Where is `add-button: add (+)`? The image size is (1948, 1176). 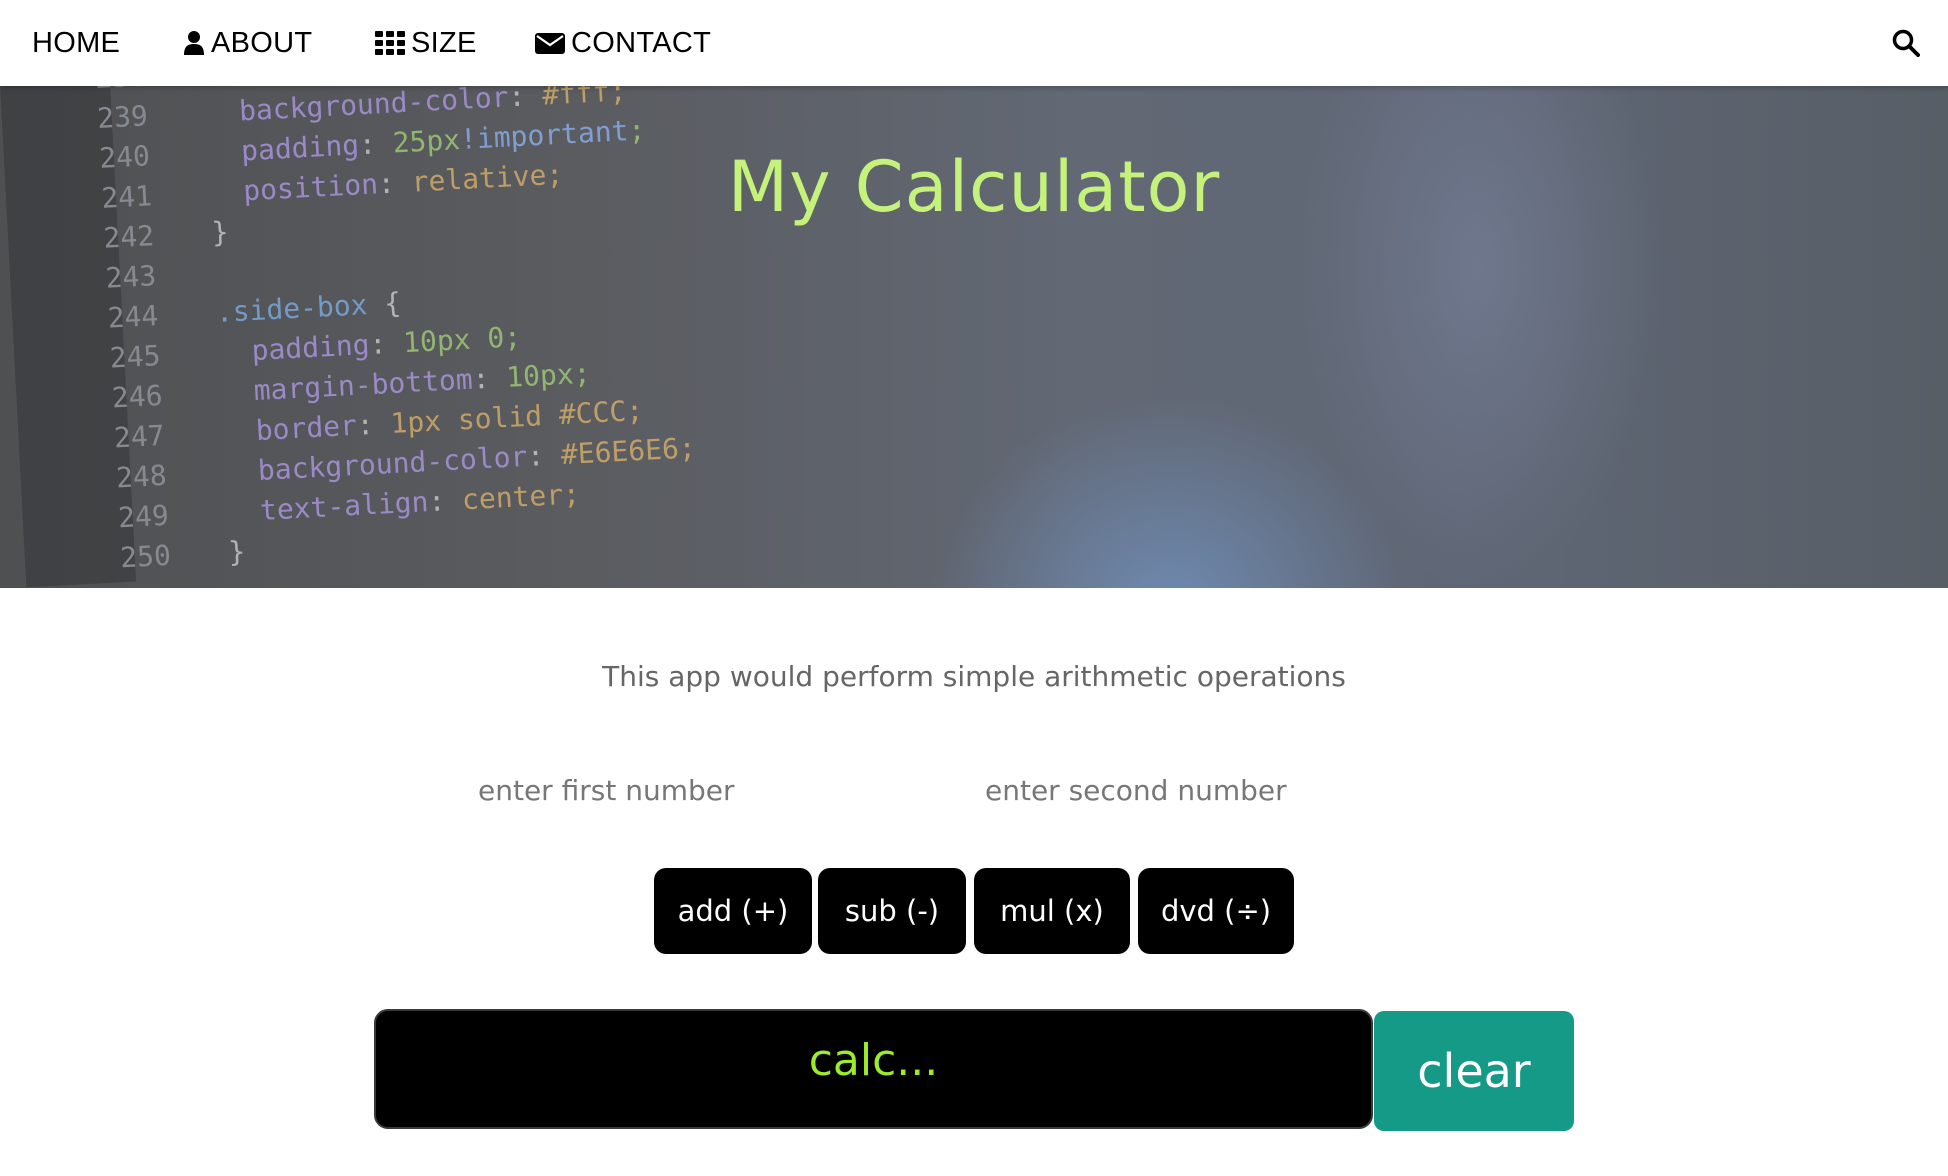
add-button: add (+) is located at coordinates (733, 911).